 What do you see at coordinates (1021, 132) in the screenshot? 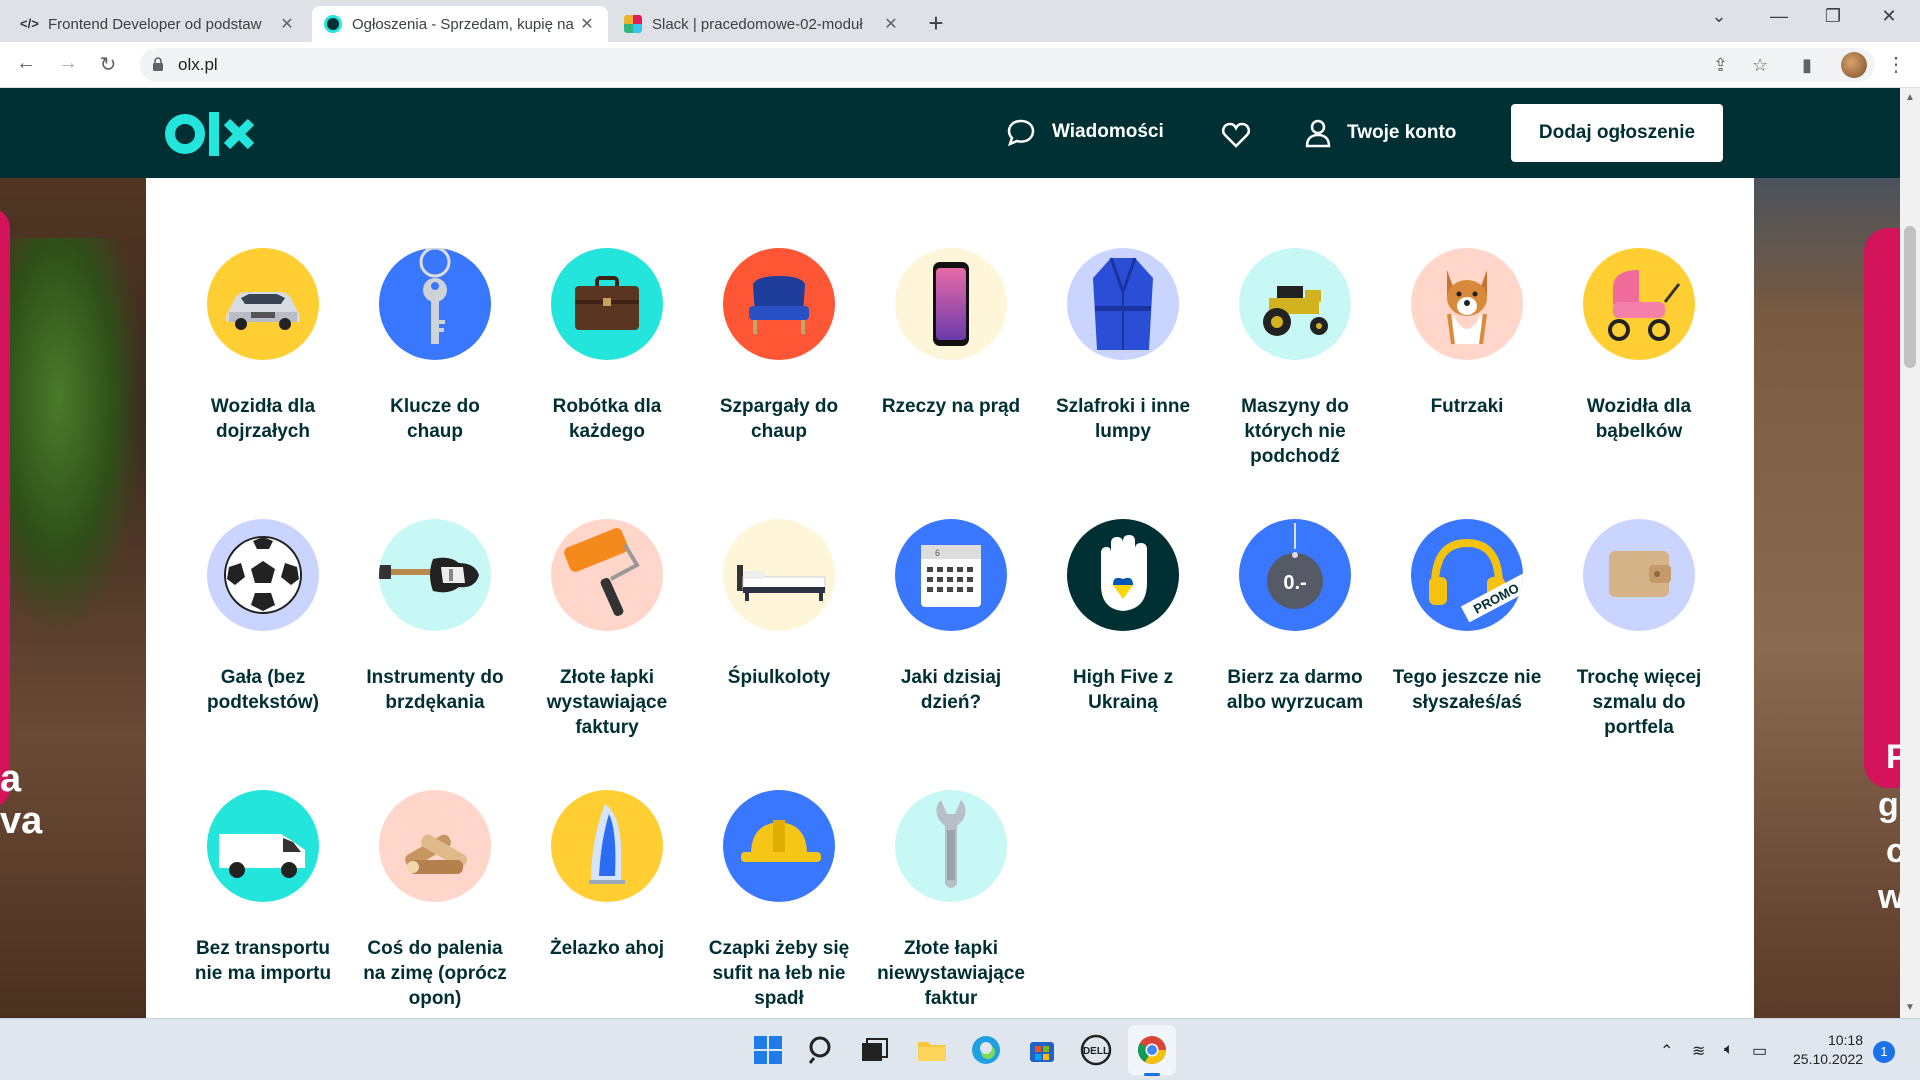
I see `chat-icon` at bounding box center [1021, 132].